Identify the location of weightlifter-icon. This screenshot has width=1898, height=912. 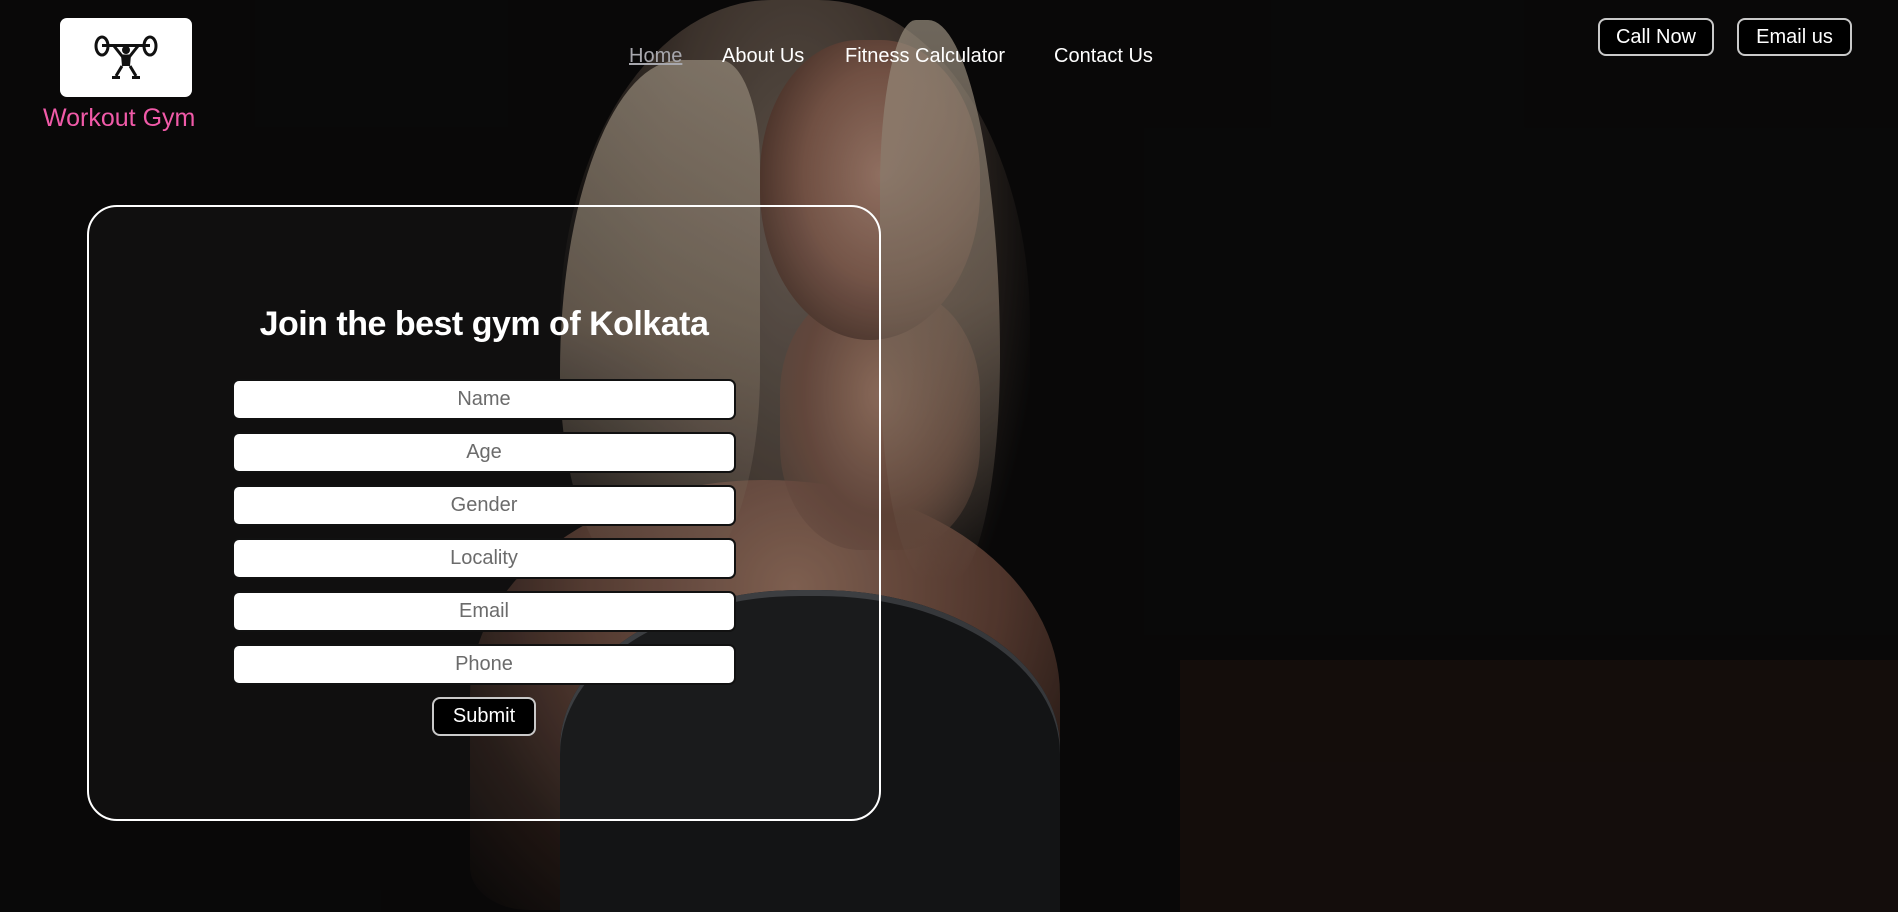
(126, 57).